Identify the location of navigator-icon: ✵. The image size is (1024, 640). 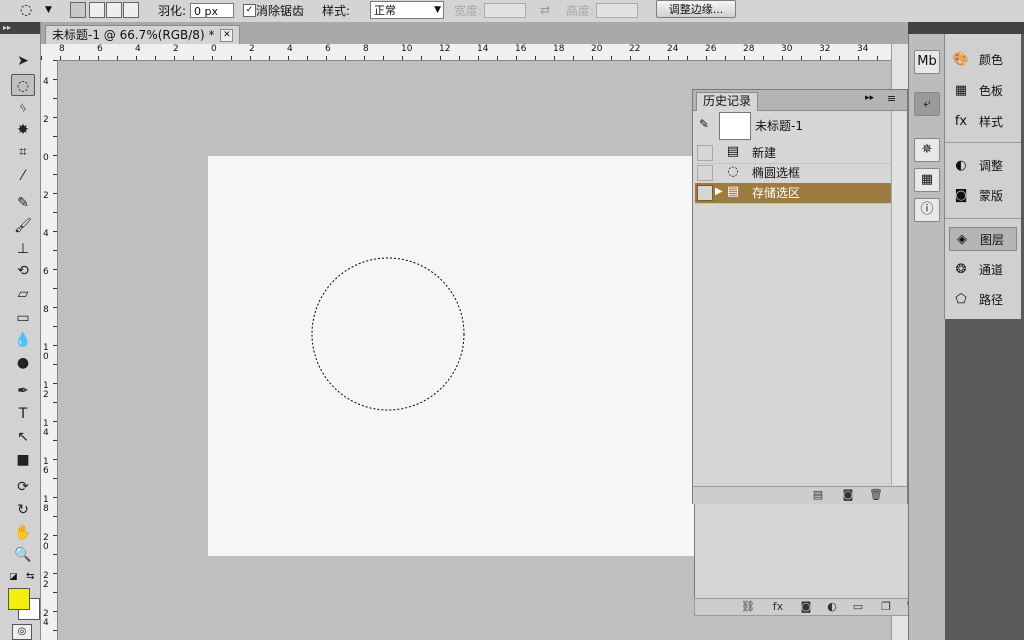
(927, 150).